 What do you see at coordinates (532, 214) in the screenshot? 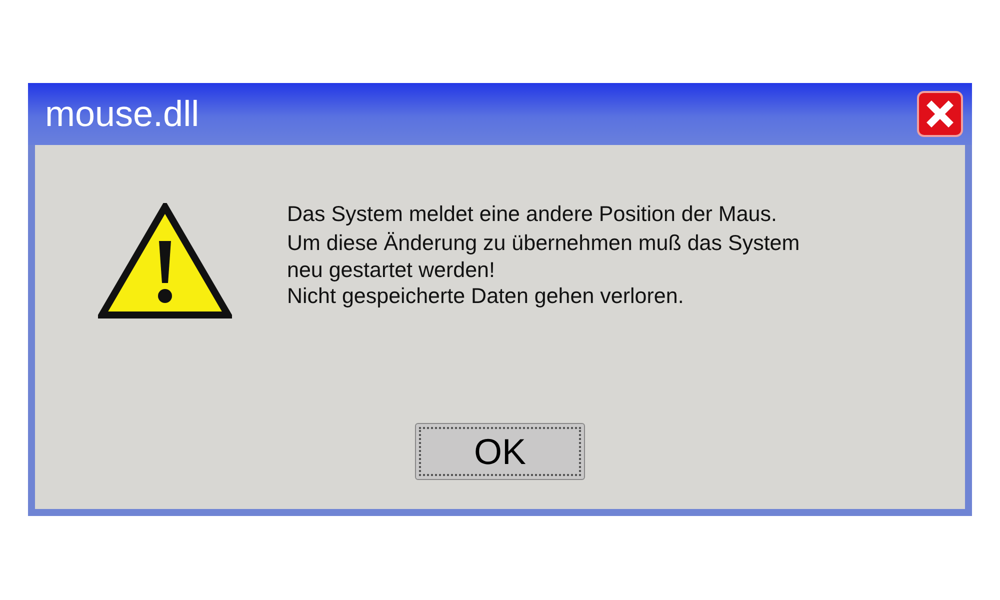
I see `message-text: Das System meldet eine andere Position der Maus.` at bounding box center [532, 214].